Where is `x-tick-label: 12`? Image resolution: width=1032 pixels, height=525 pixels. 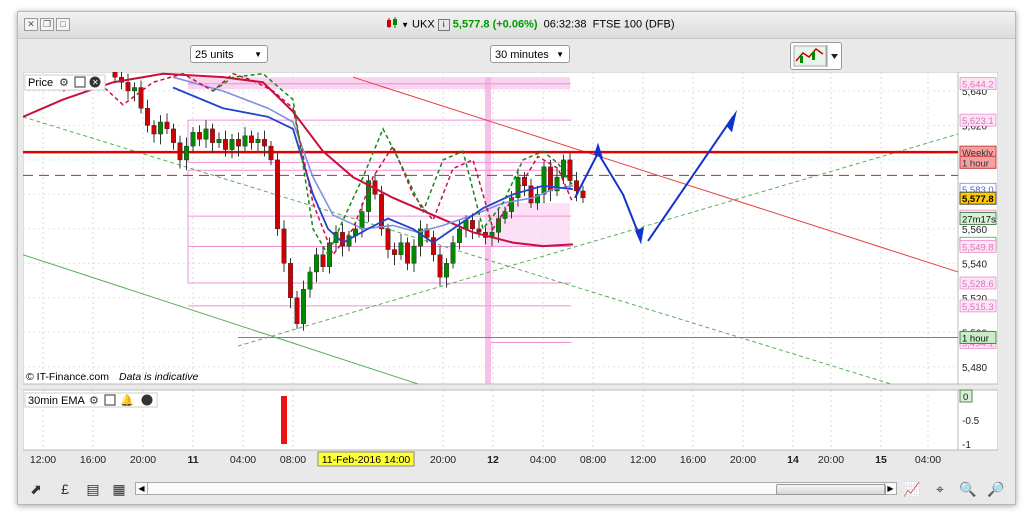 x-tick-label: 12 is located at coordinates (493, 460).